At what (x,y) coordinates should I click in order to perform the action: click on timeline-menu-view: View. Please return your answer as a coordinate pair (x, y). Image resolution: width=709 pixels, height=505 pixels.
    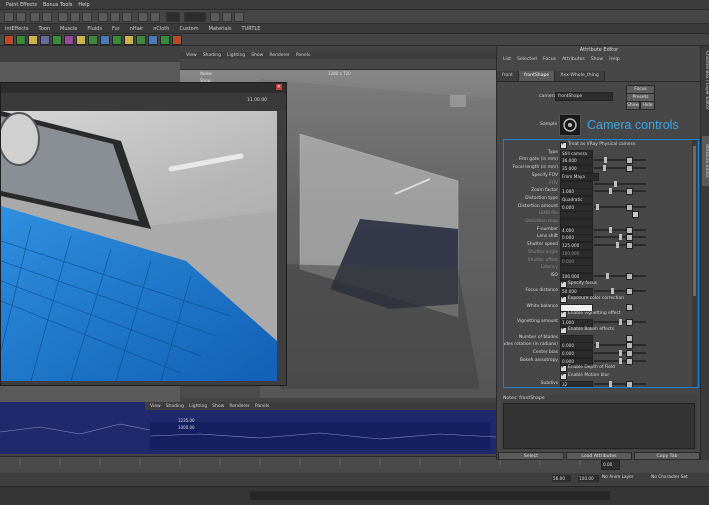
    Looking at the image, I should click on (155, 406).